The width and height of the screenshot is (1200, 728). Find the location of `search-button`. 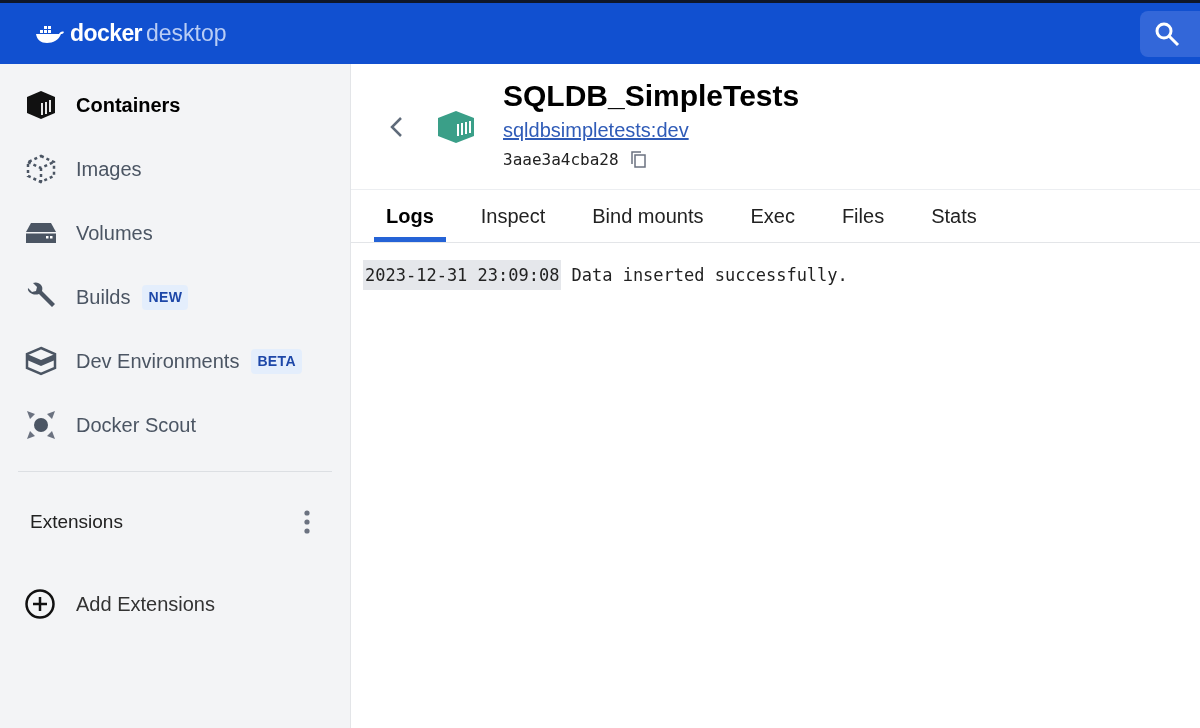

search-button is located at coordinates (1170, 33).